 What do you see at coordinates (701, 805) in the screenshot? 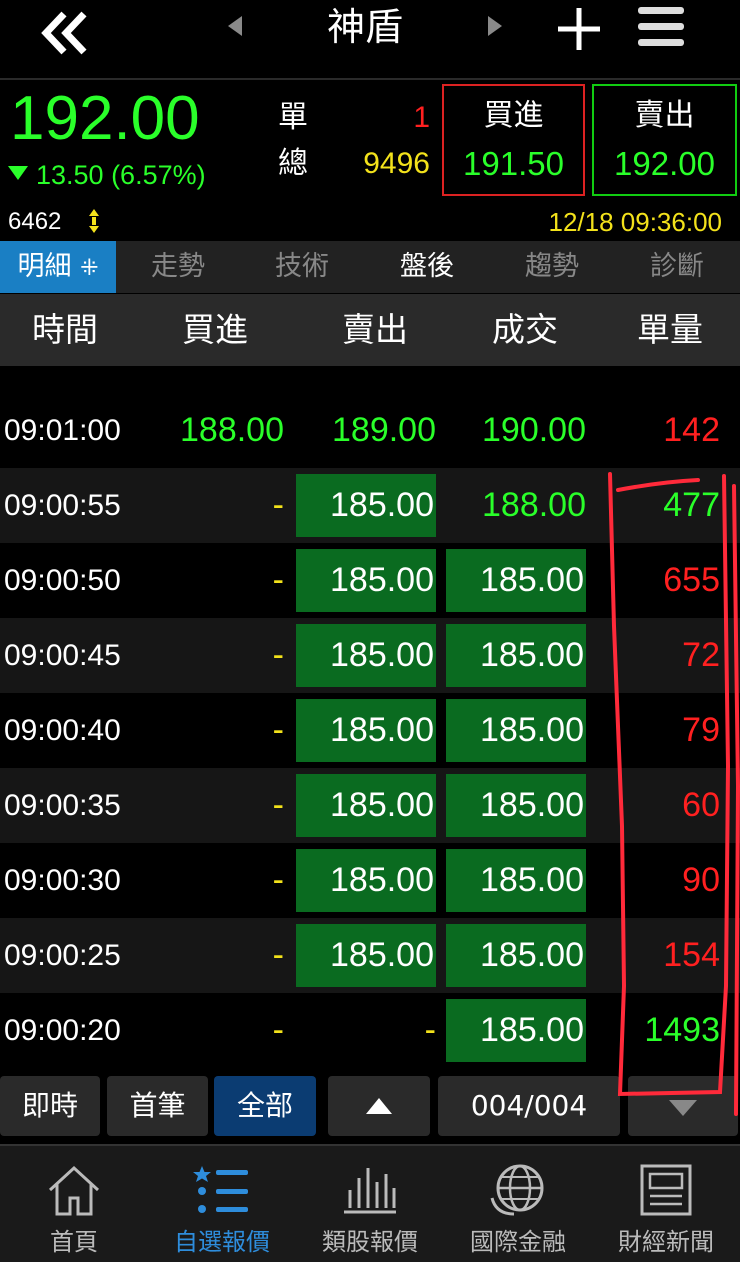
I see `cell-qty: 60` at bounding box center [701, 805].